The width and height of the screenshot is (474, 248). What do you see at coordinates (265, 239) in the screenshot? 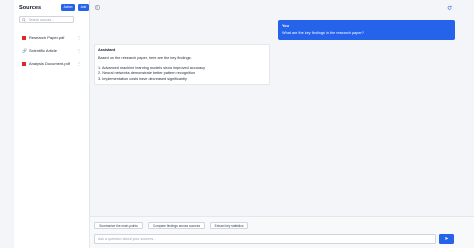
I see `question-input` at bounding box center [265, 239].